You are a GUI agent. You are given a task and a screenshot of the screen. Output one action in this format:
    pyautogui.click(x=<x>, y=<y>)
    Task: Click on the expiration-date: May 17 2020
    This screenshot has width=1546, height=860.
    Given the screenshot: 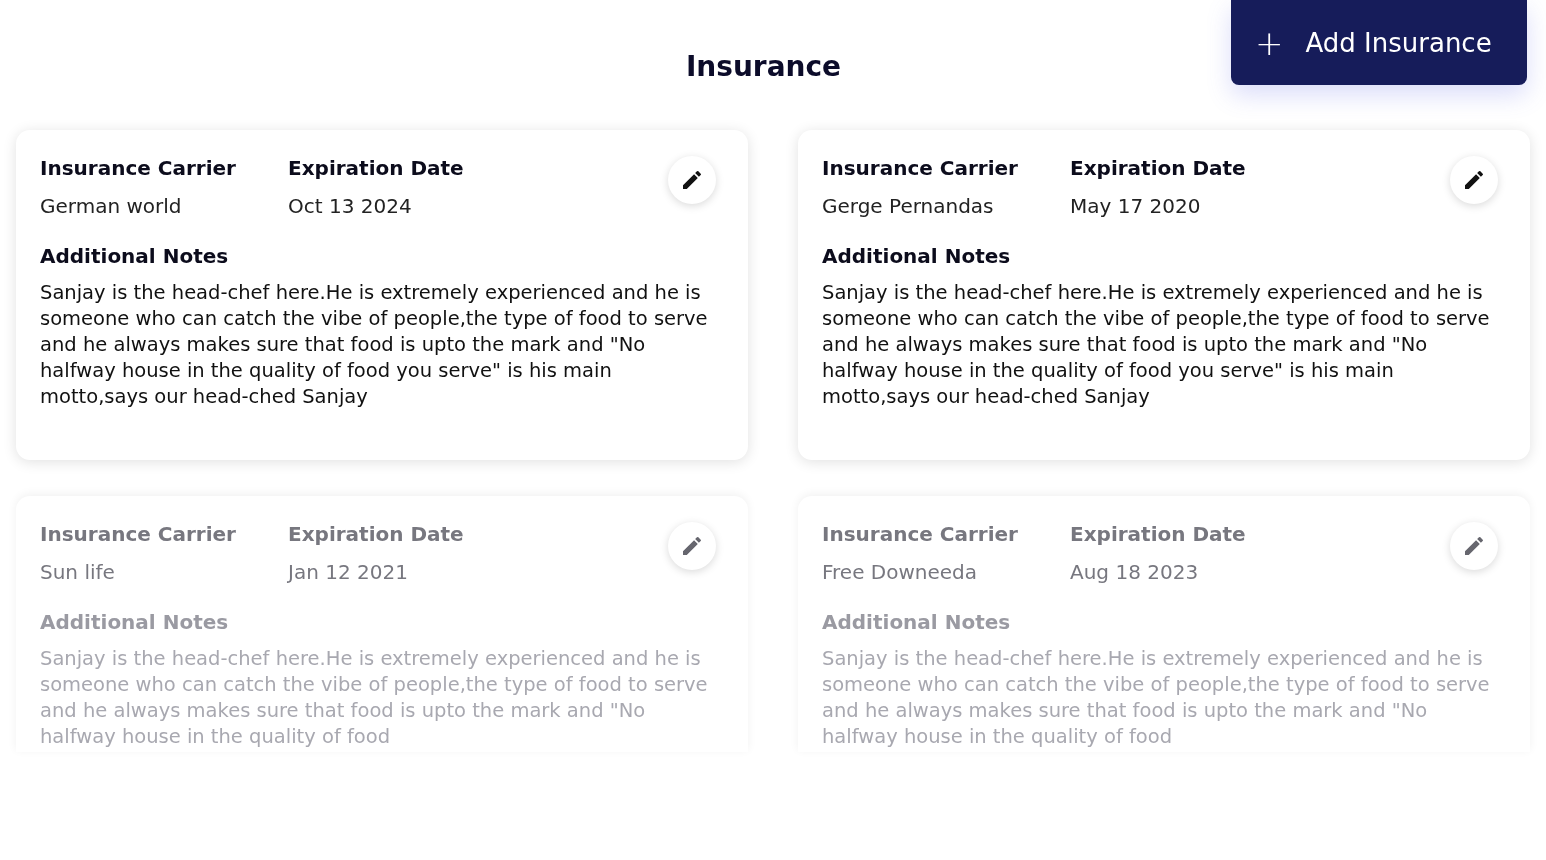 What is the action you would take?
    pyautogui.click(x=1136, y=206)
    